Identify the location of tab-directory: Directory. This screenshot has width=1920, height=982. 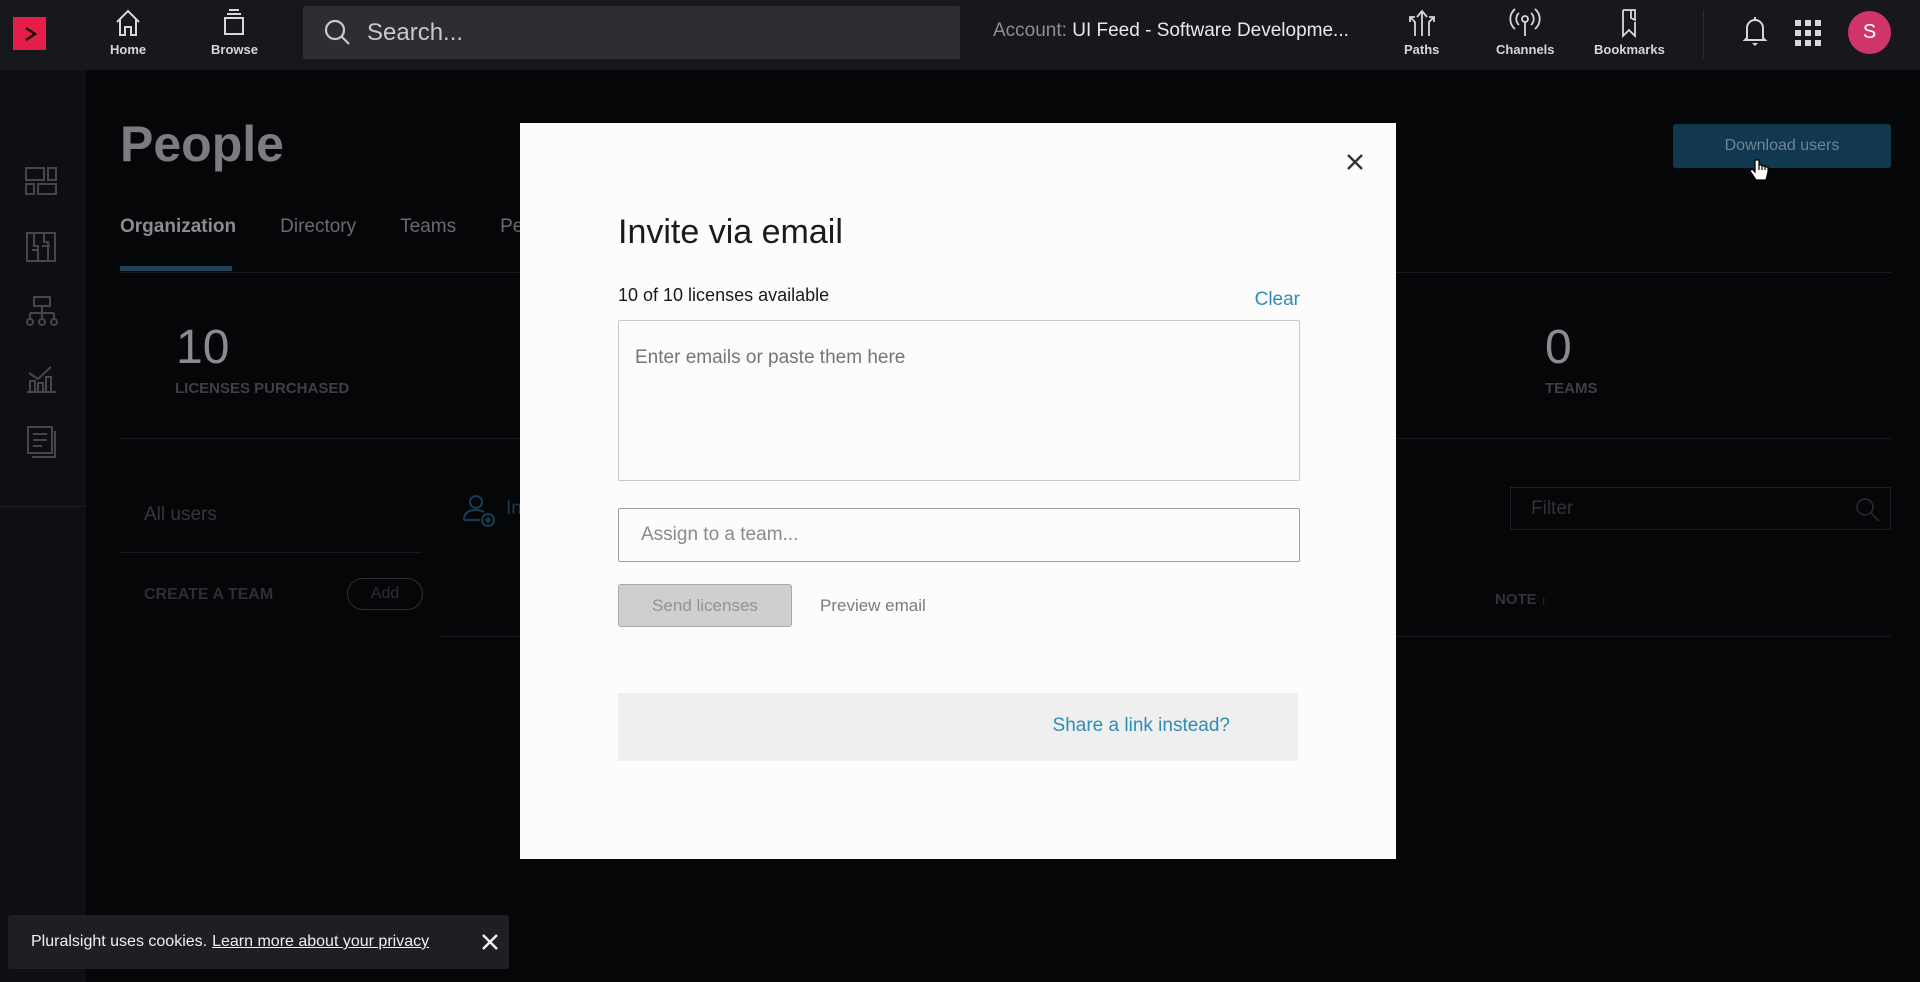
(318, 227).